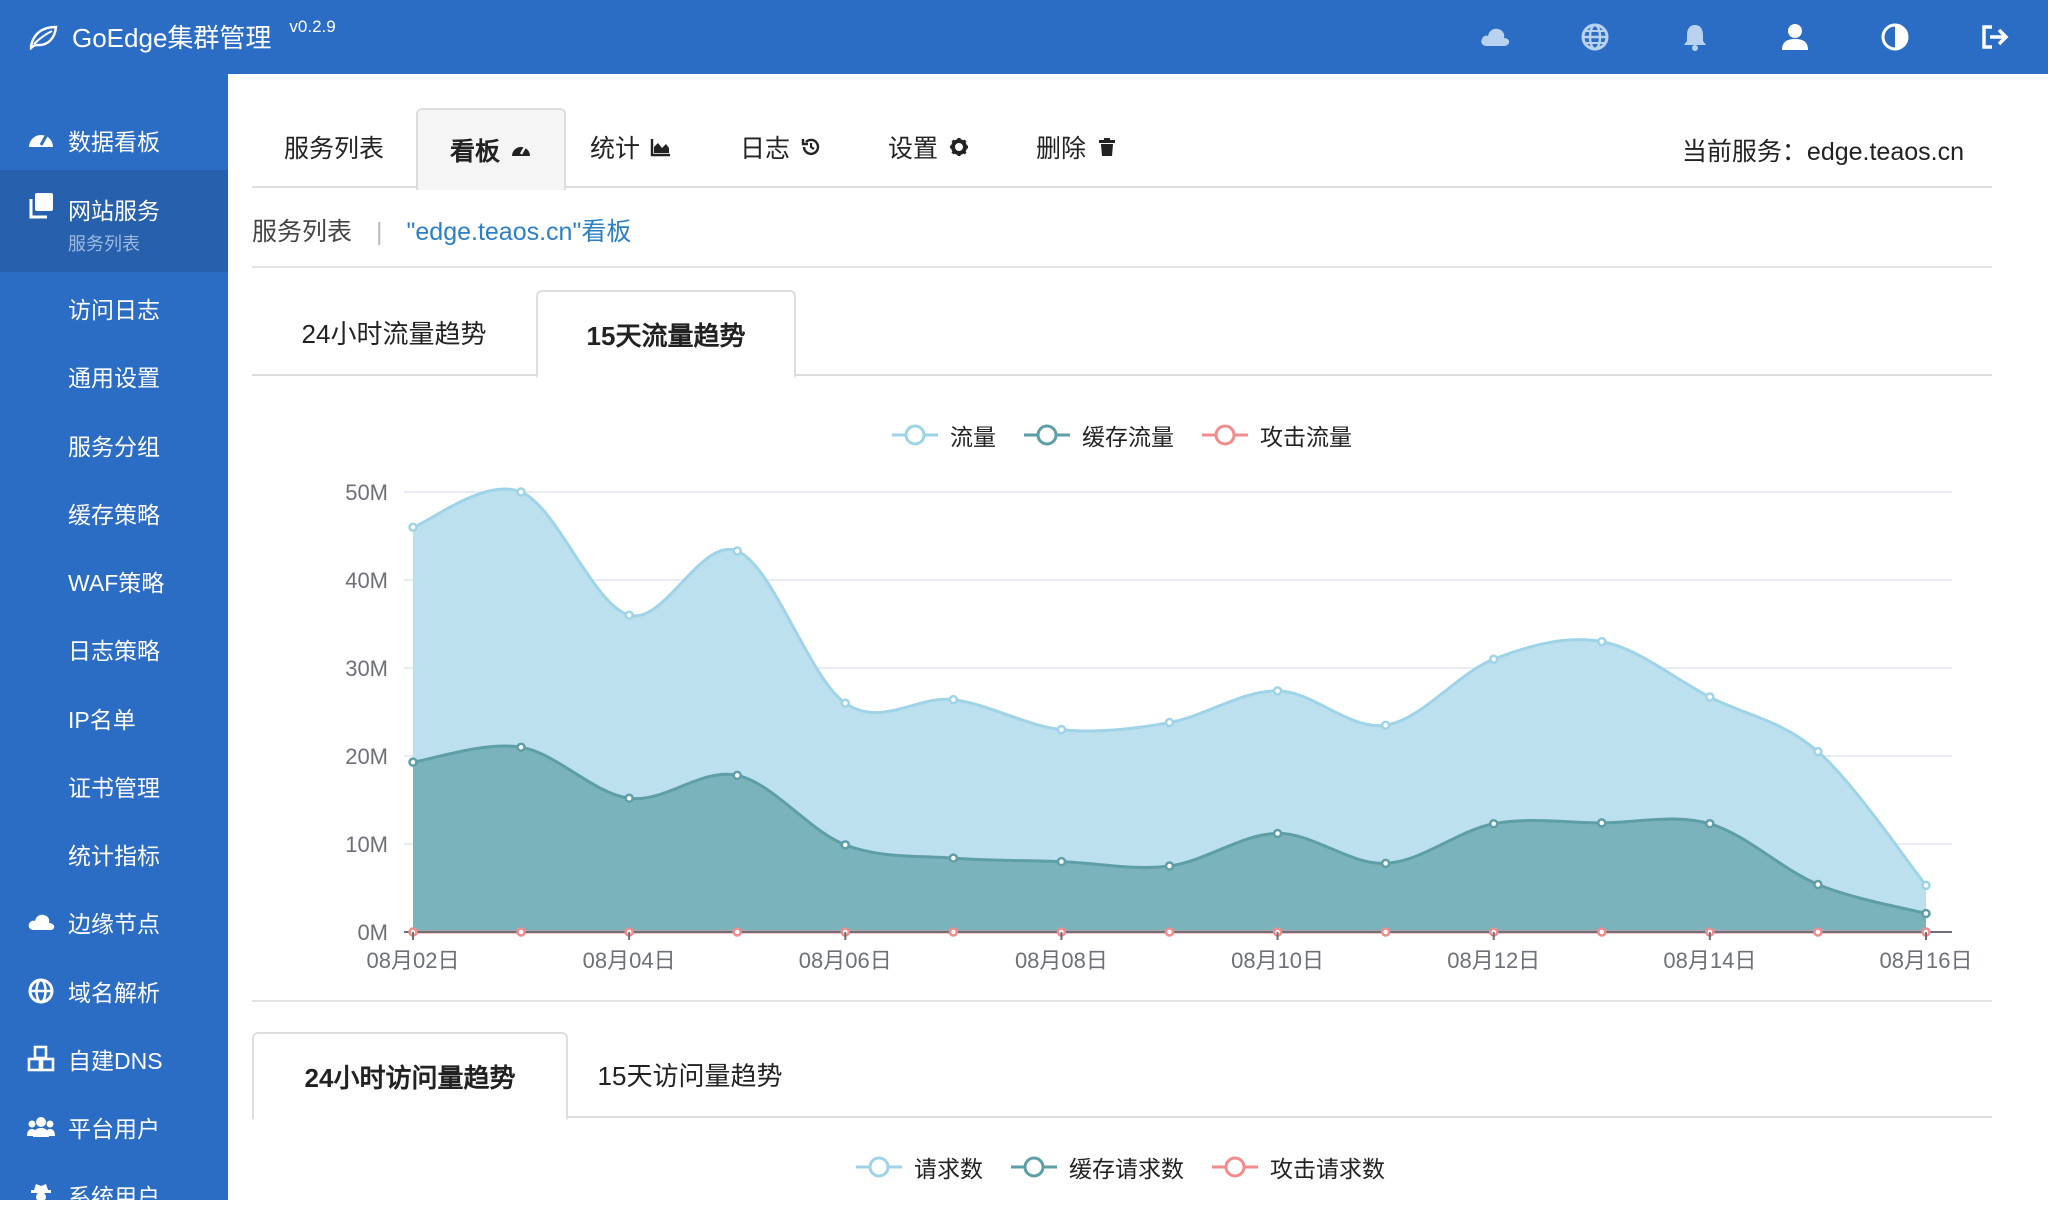 Image resolution: width=2048 pixels, height=1229 pixels. Describe the element at coordinates (114, 854) in the screenshot. I see `sidebar-item-metrics: 统计指标` at that location.